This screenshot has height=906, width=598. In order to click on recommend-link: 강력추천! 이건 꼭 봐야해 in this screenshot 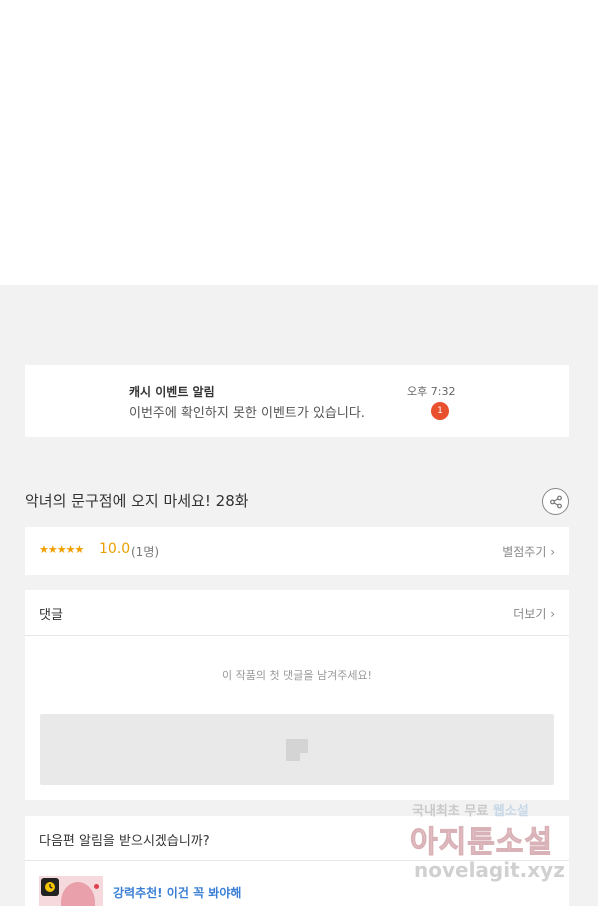, I will do `click(177, 892)`.